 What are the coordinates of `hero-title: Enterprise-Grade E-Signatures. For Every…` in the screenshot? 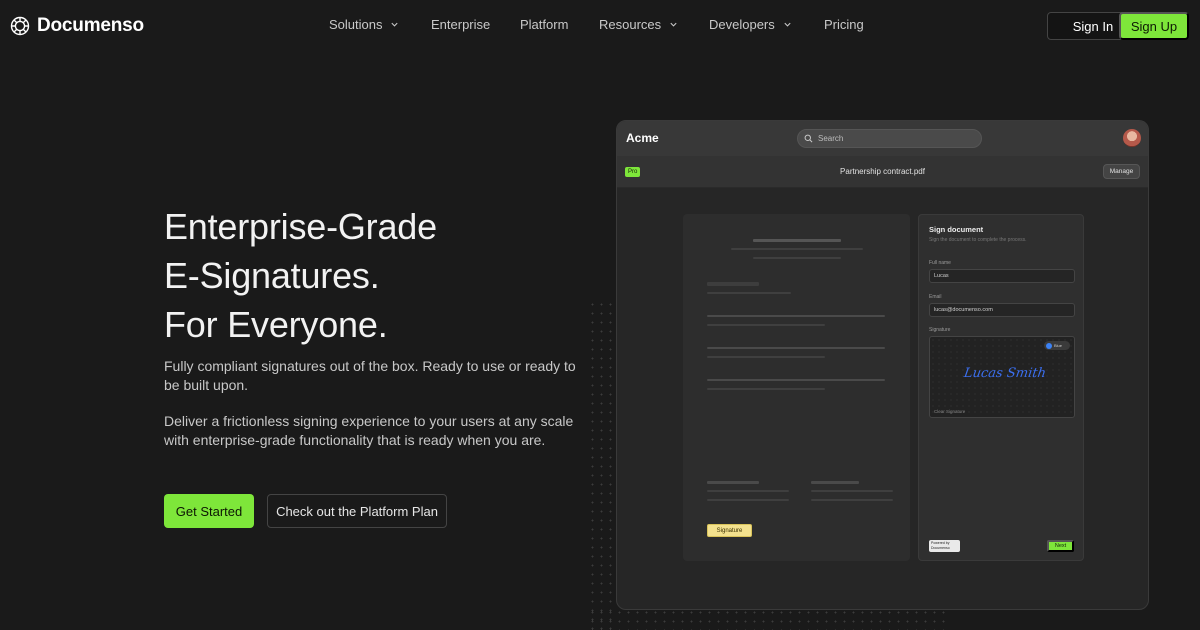 It's located at (300, 275).